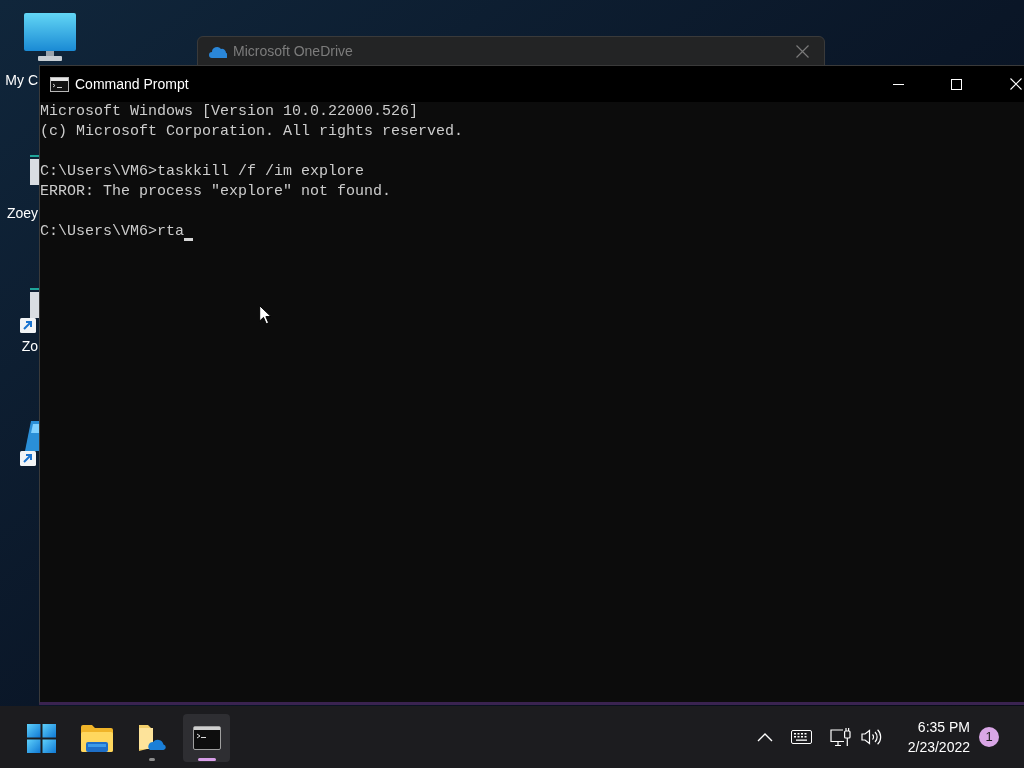  What do you see at coordinates (928, 737) in the screenshot?
I see `clock-button: 6:35 PM 2/23/2022` at bounding box center [928, 737].